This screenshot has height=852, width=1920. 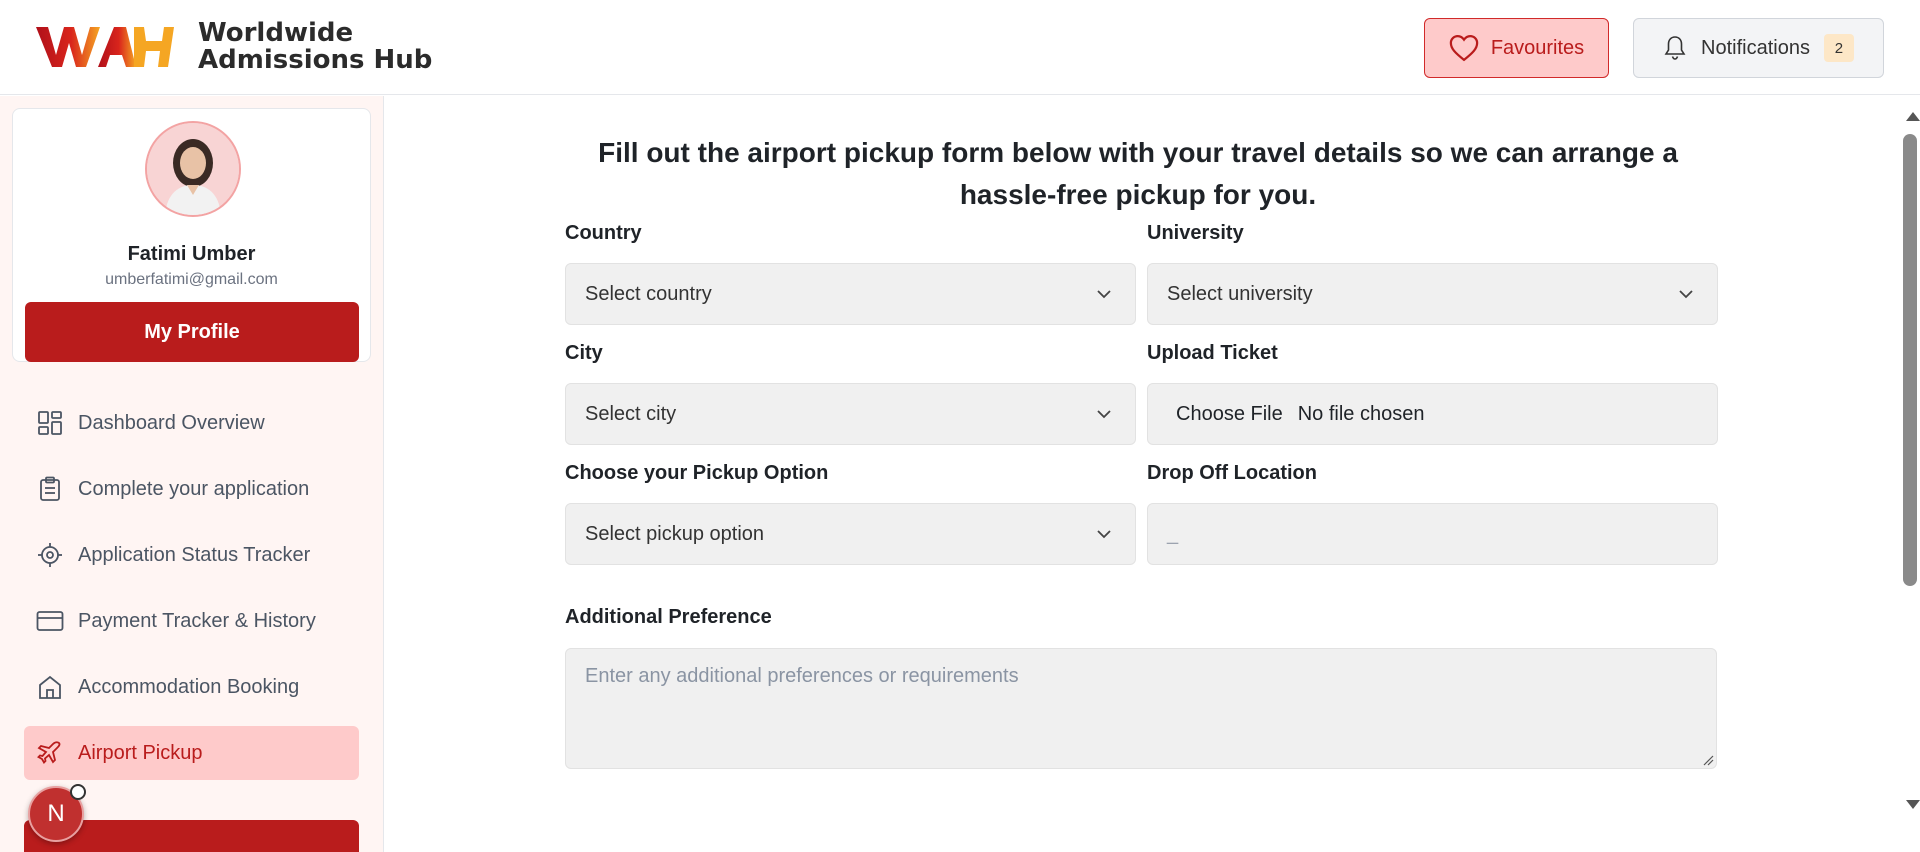 I want to click on avatar-image, so click(x=193, y=169).